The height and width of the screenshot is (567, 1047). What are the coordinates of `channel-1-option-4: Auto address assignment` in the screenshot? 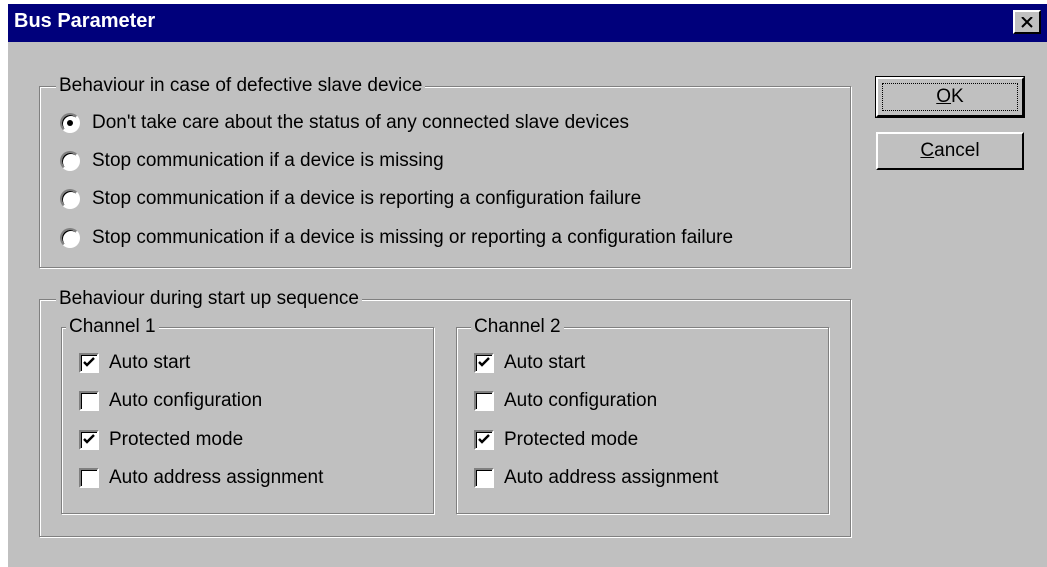 It's located at (201, 478).